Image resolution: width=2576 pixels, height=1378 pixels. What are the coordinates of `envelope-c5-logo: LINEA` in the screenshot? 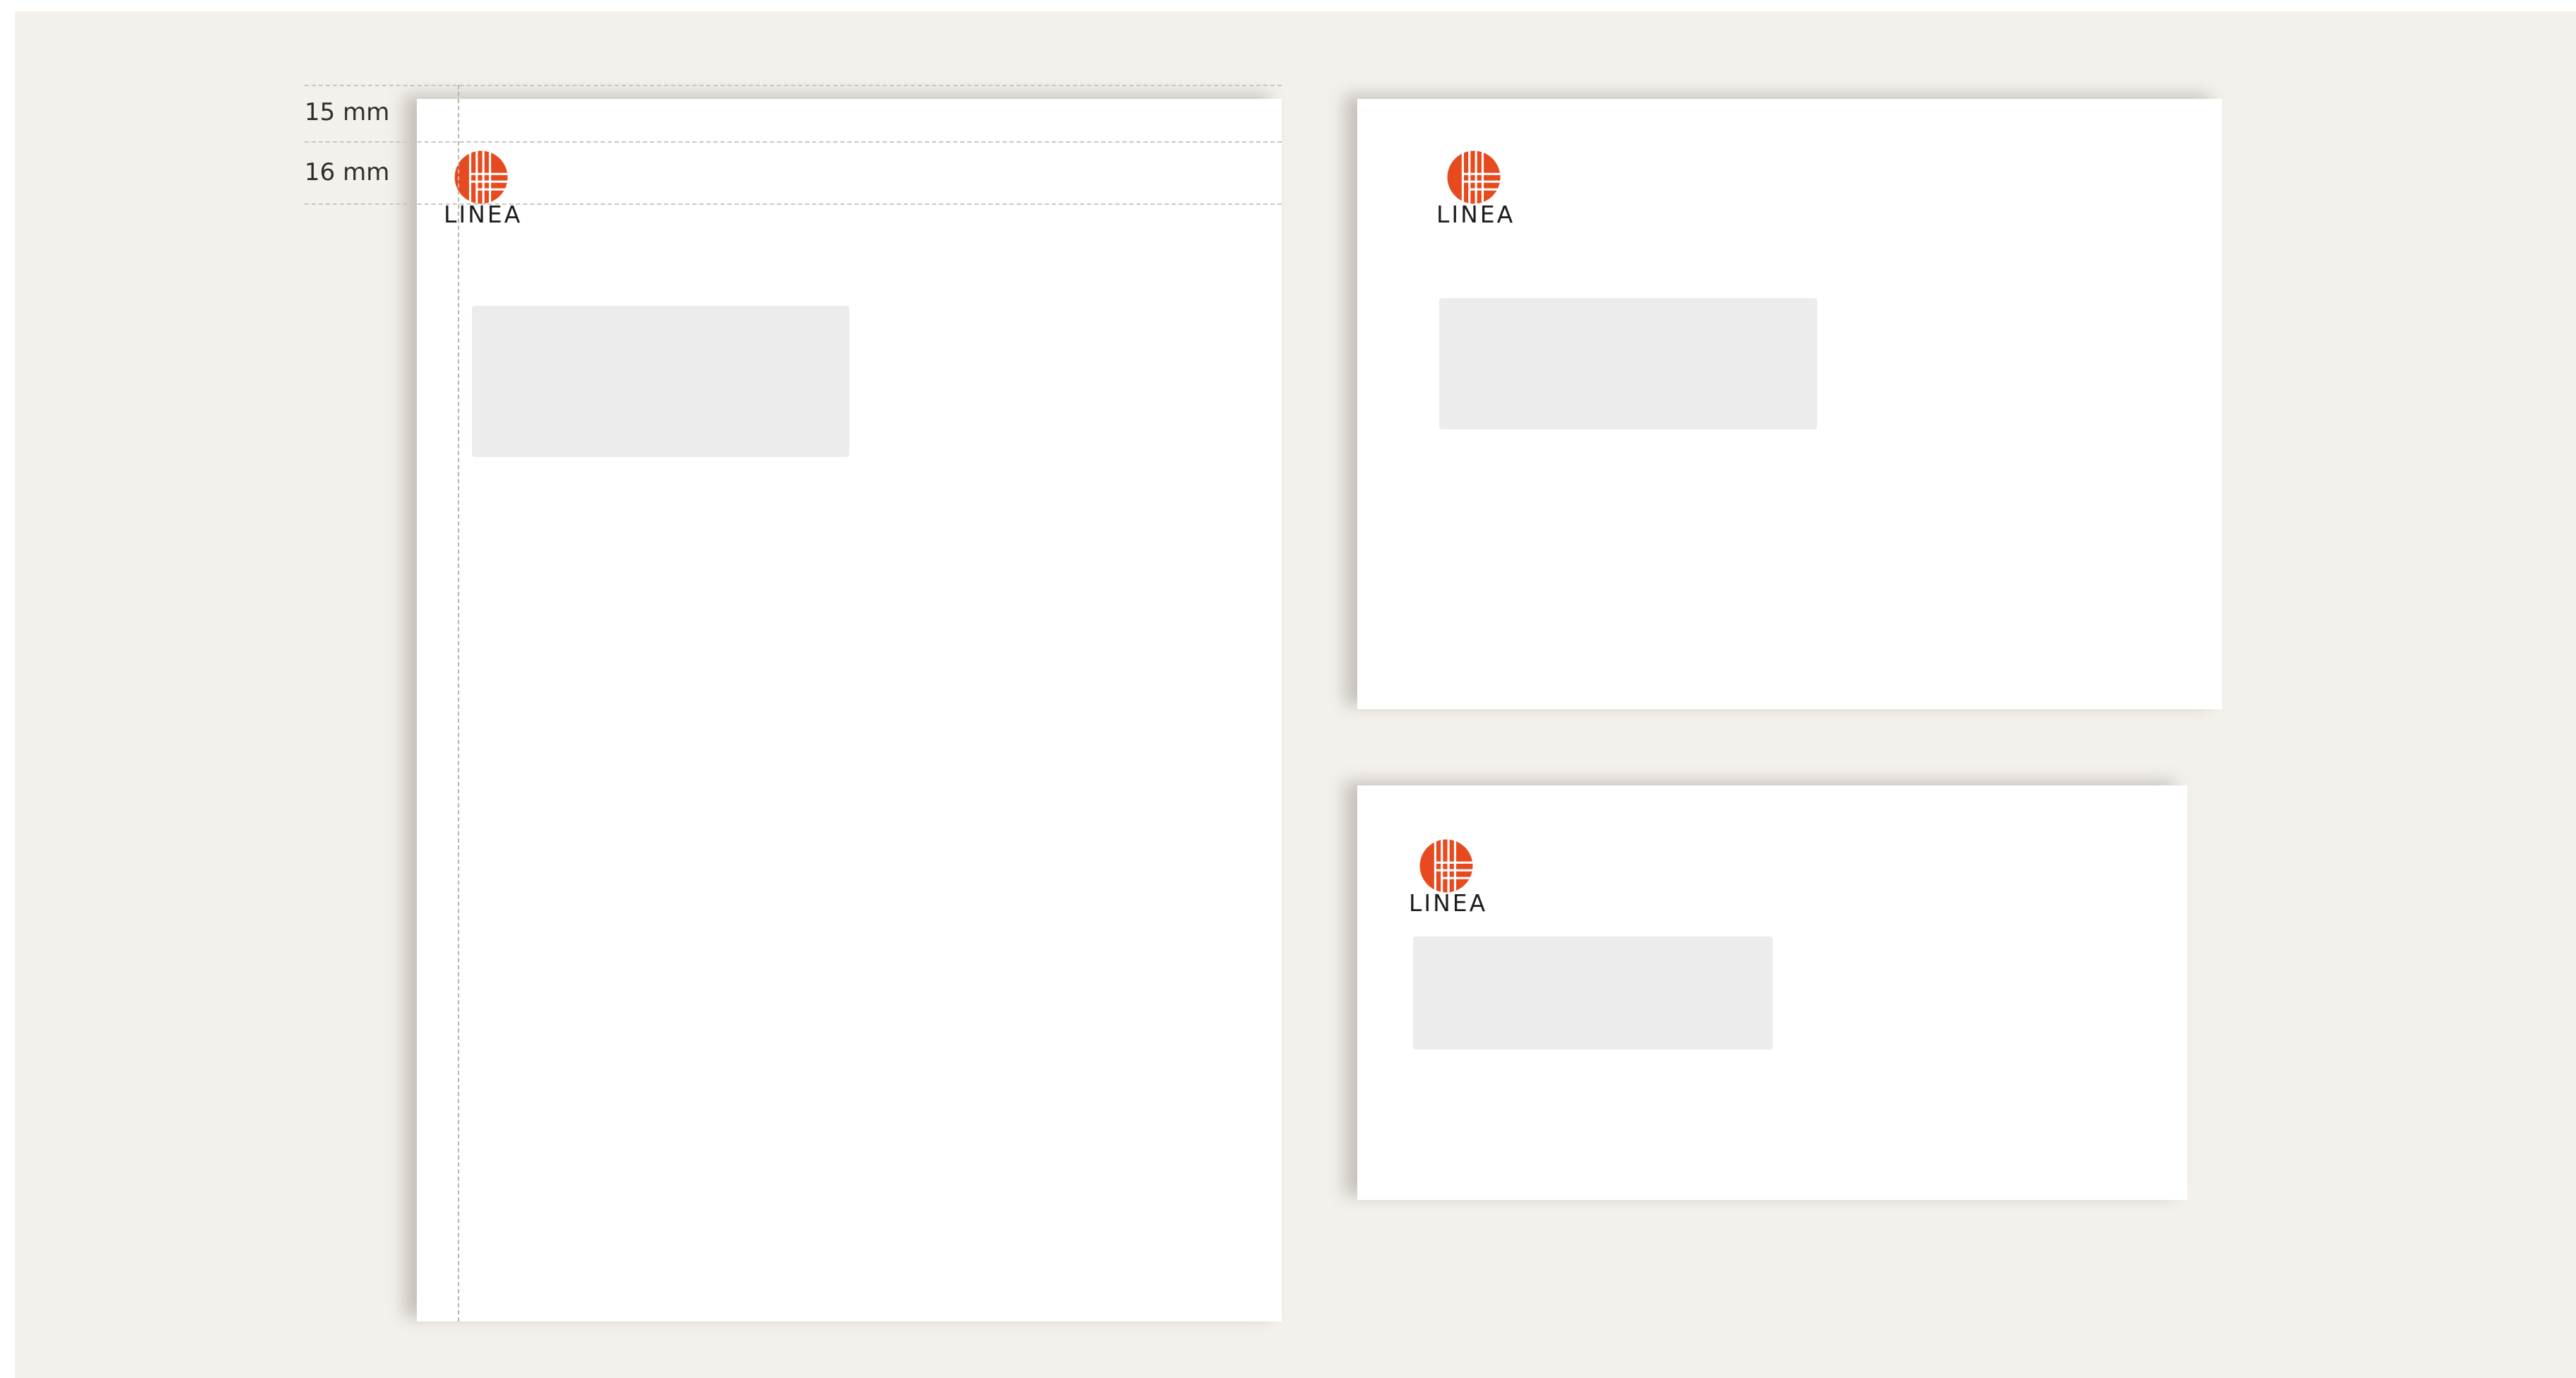 It's located at (1478, 189).